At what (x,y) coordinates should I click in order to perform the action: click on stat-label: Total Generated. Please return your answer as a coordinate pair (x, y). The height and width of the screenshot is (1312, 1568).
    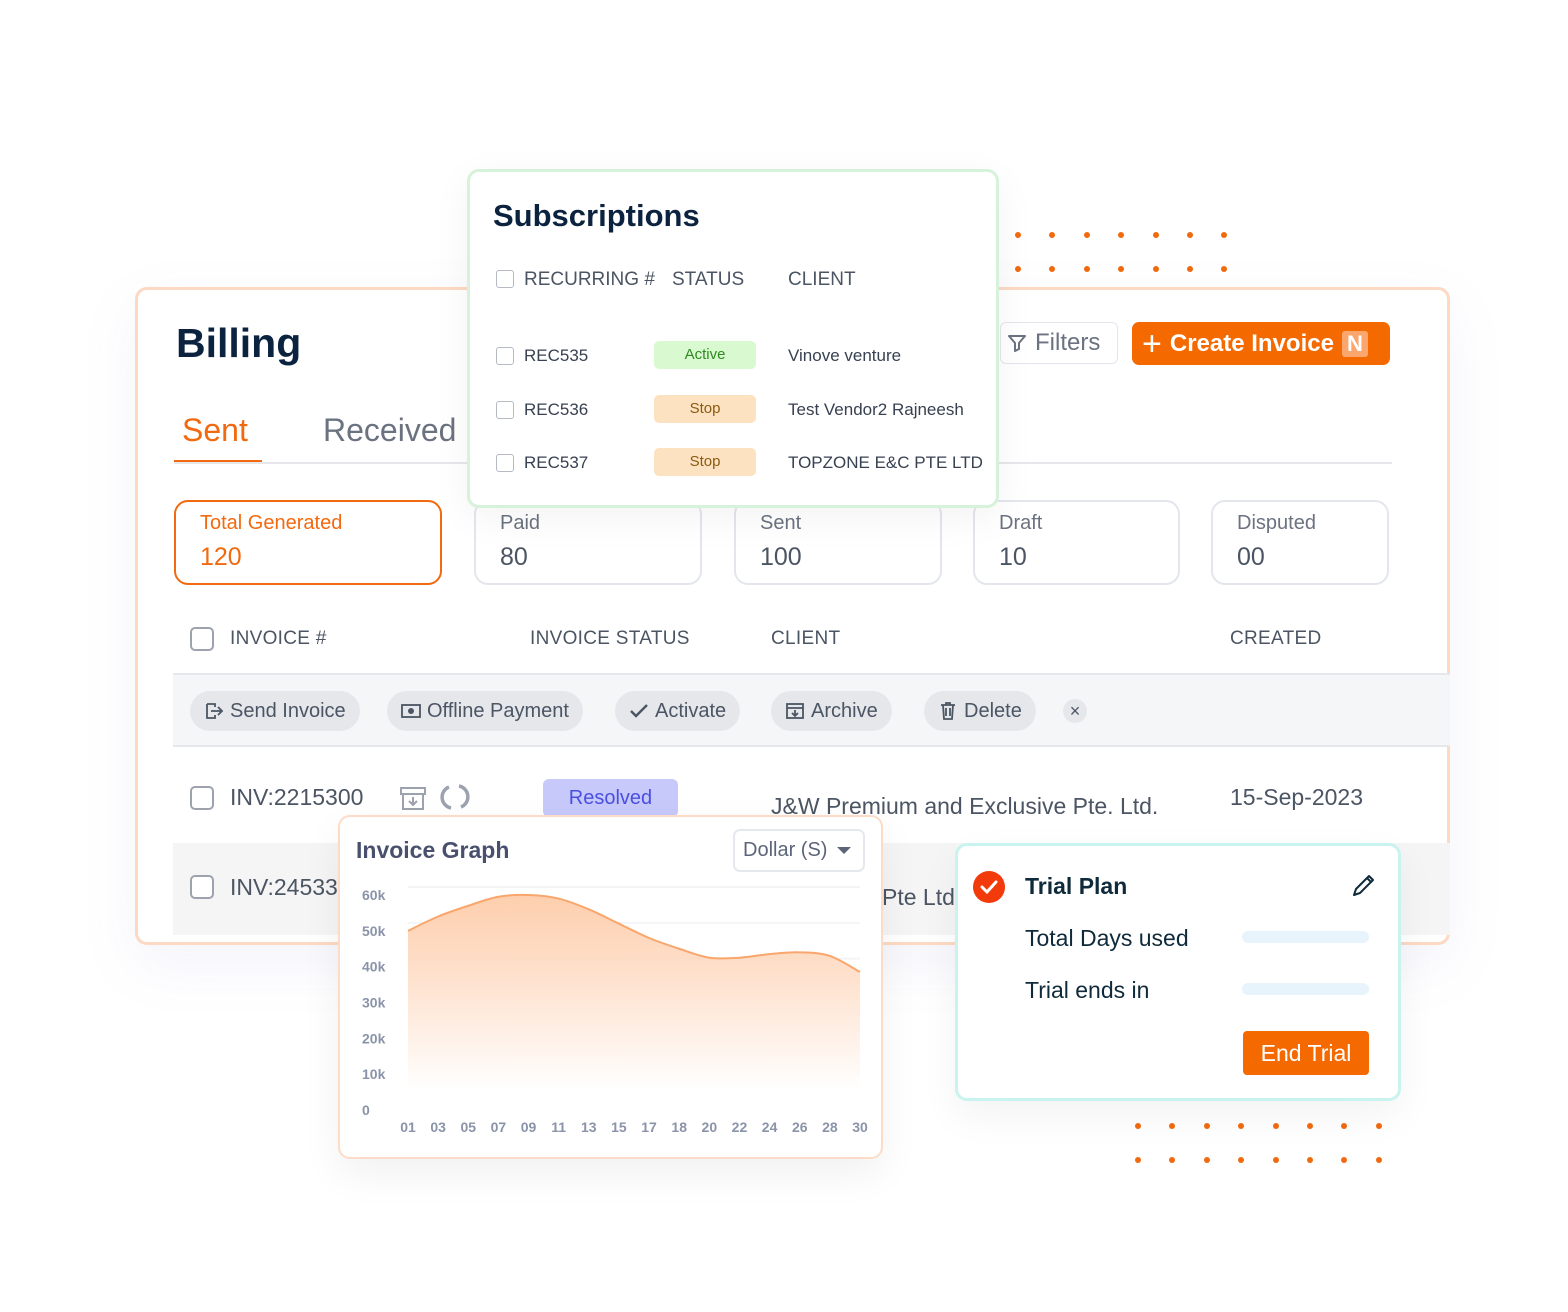
    Looking at the image, I should click on (271, 523).